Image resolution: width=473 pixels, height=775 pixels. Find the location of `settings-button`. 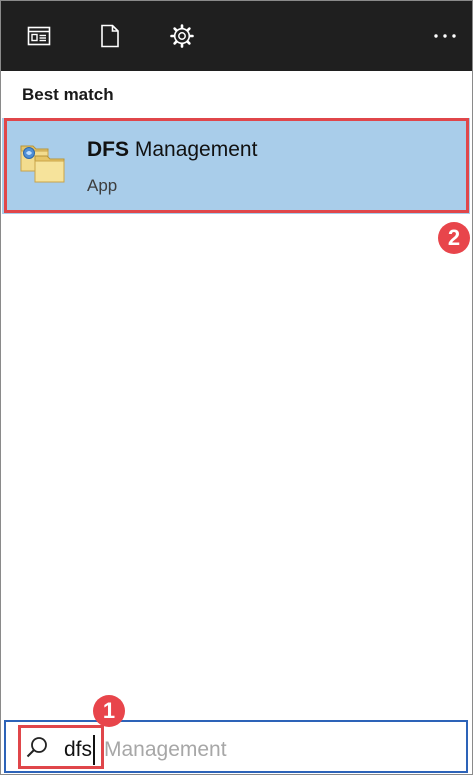

settings-button is located at coordinates (182, 36).